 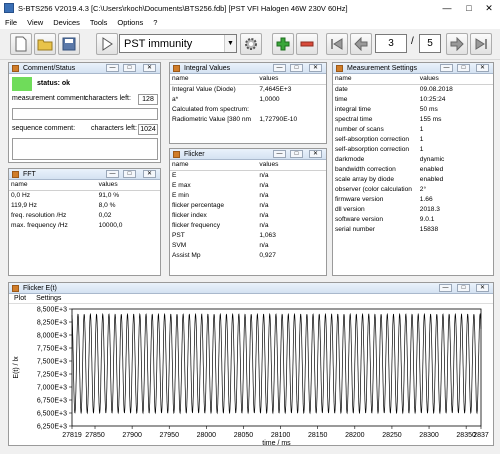 I want to click on first-page-icon, so click(x=337, y=44).